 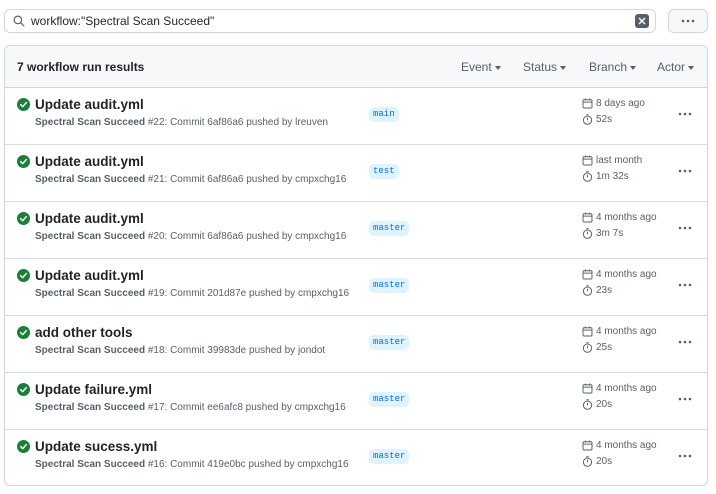 What do you see at coordinates (540, 67) in the screenshot?
I see `status-filter-label: Status` at bounding box center [540, 67].